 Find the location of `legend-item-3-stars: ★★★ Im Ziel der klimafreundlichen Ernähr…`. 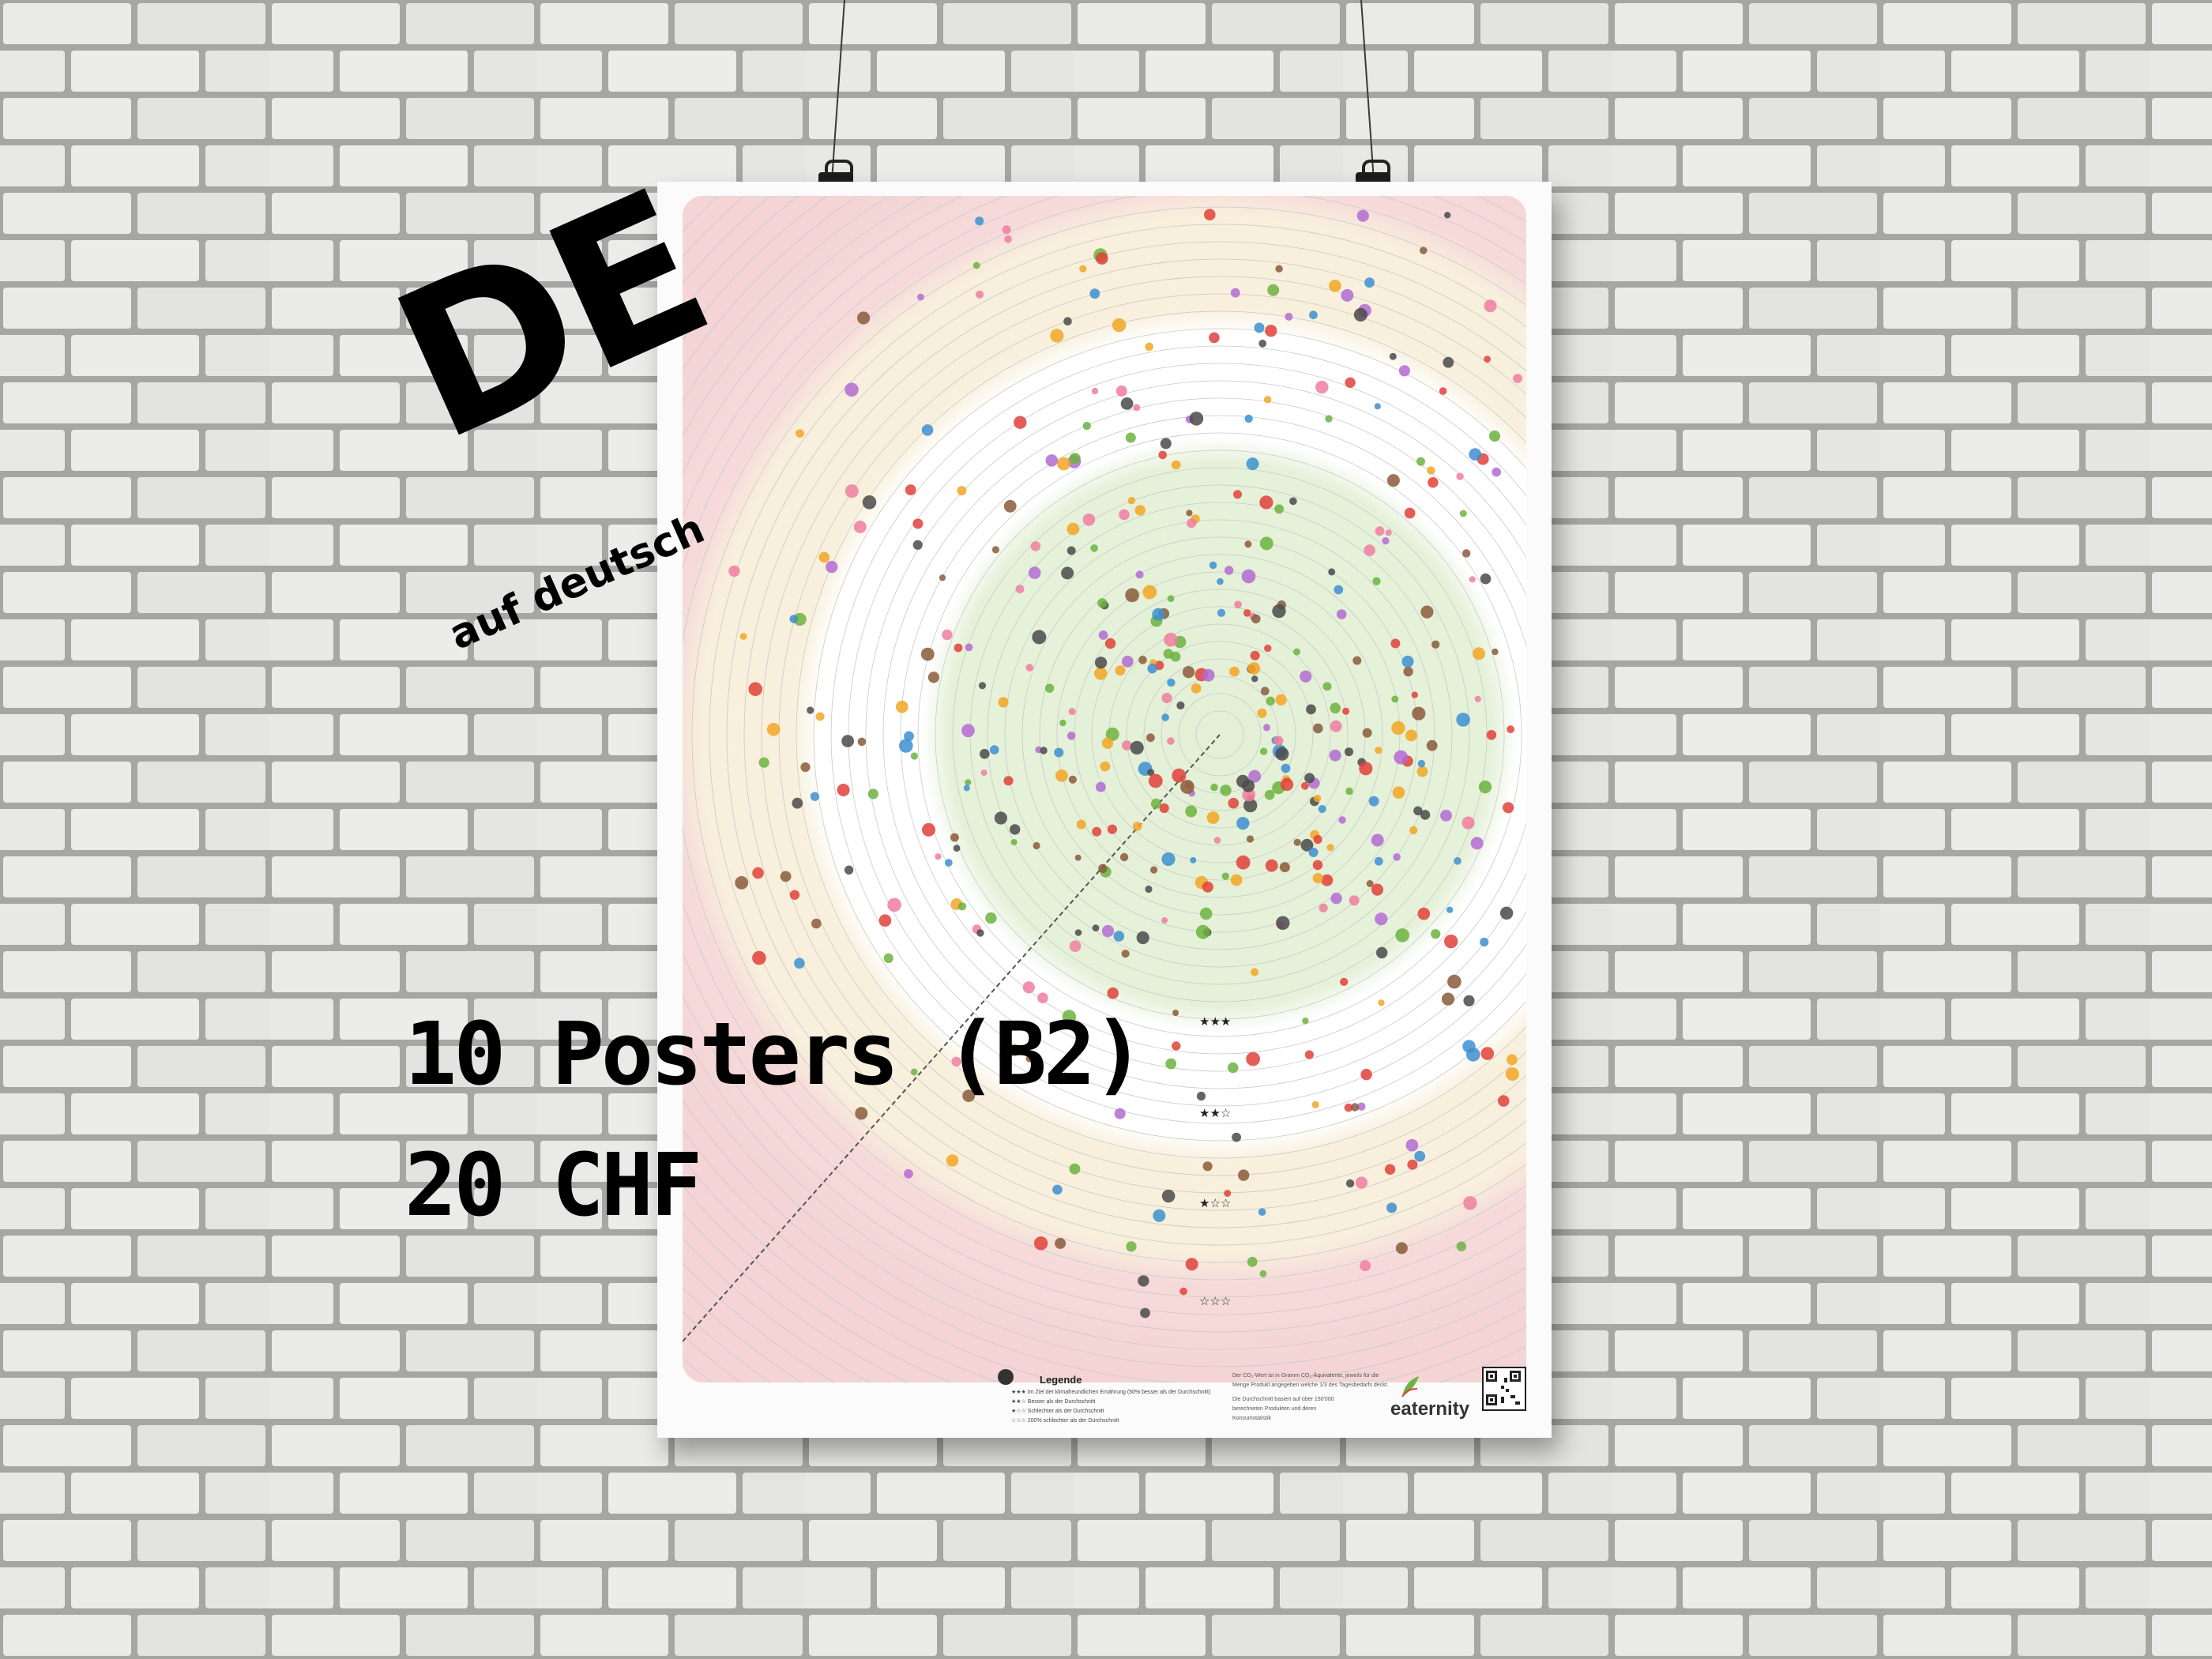

legend-item-3-stars: ★★★ Im Ziel der klimafreundlichen Ernähr… is located at coordinates (1111, 1393).